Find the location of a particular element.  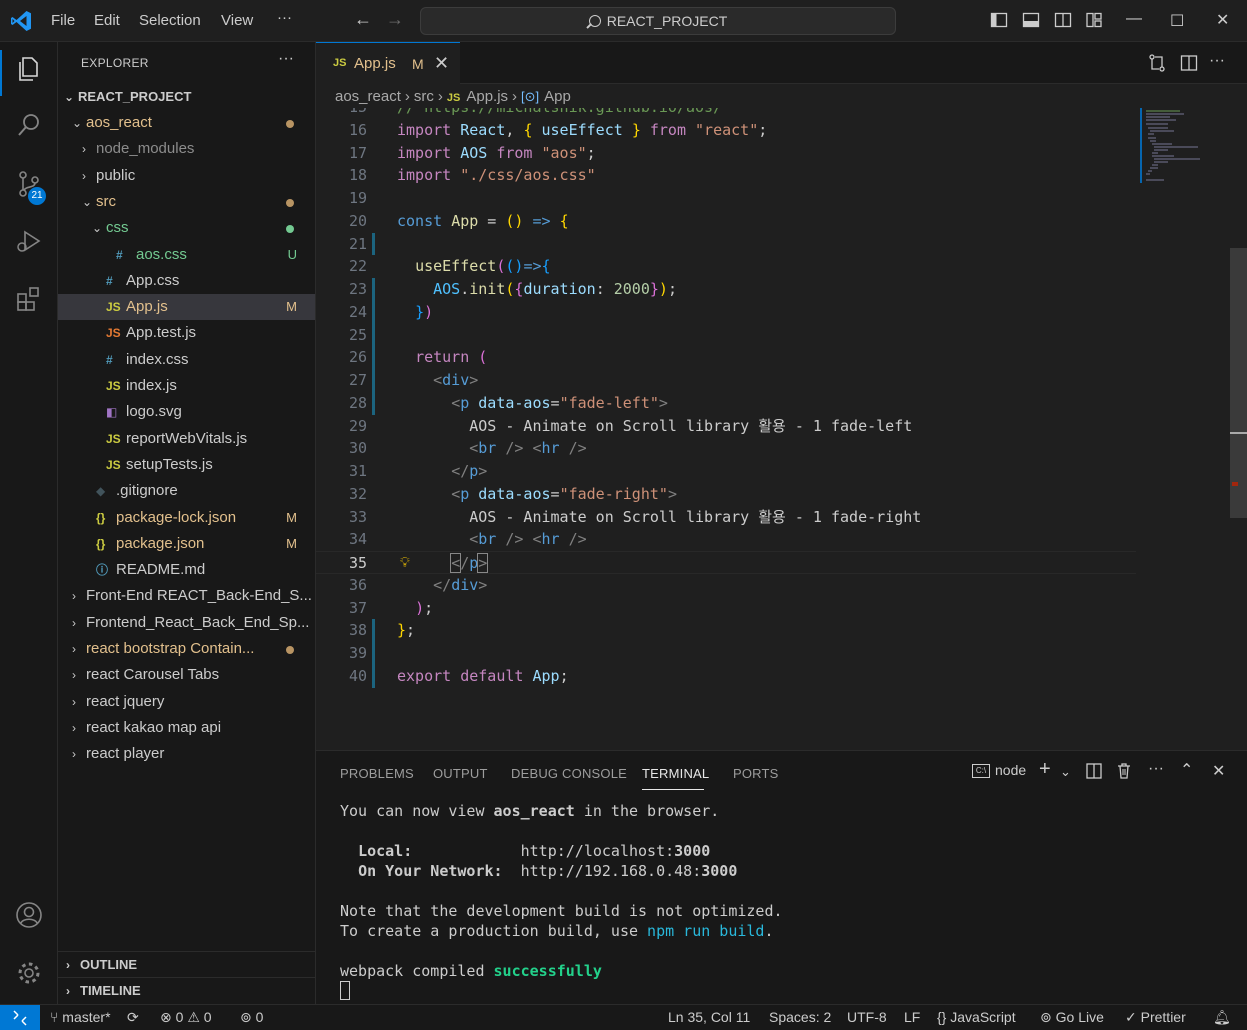

file-type-icon: ◧ is located at coordinates (112, 412).